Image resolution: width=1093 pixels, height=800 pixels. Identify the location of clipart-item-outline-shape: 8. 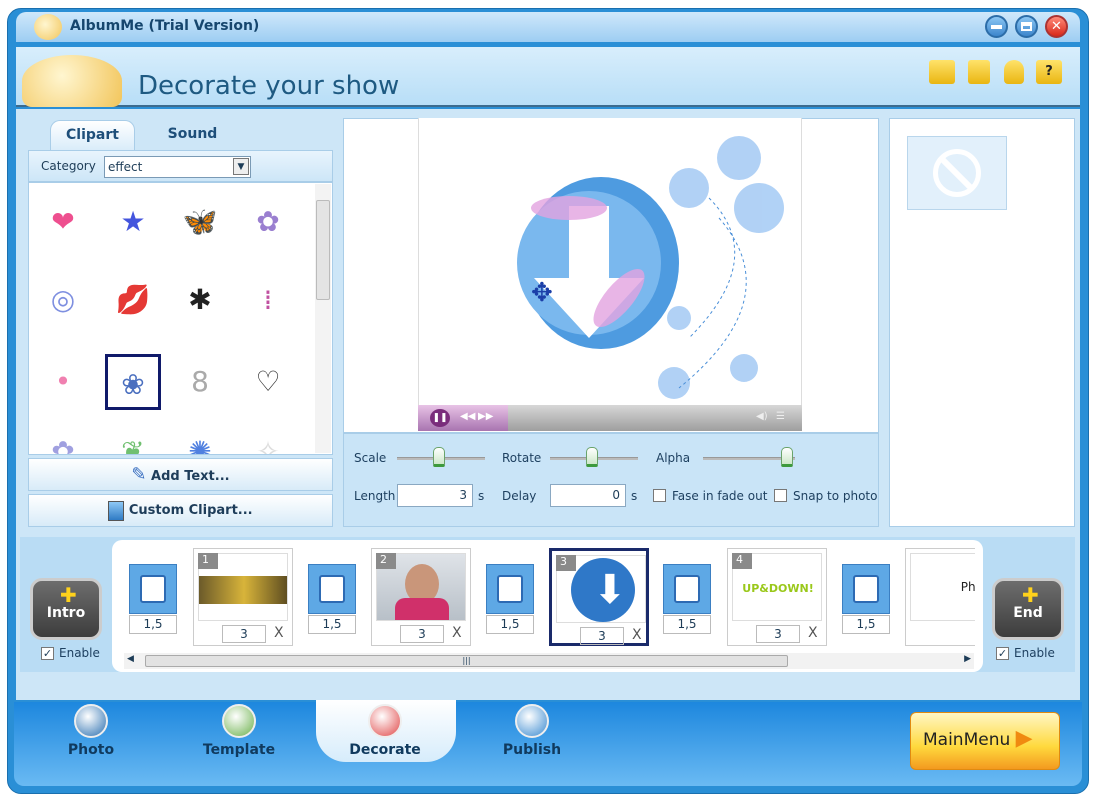
(200, 382).